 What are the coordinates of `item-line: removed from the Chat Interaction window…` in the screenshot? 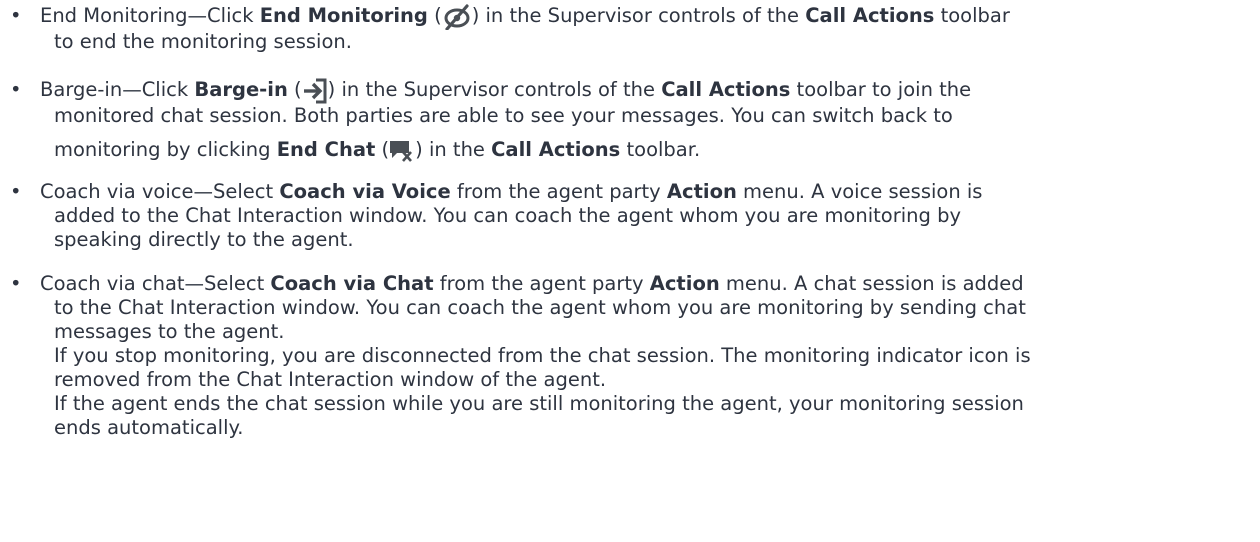 It's located at (330, 379).